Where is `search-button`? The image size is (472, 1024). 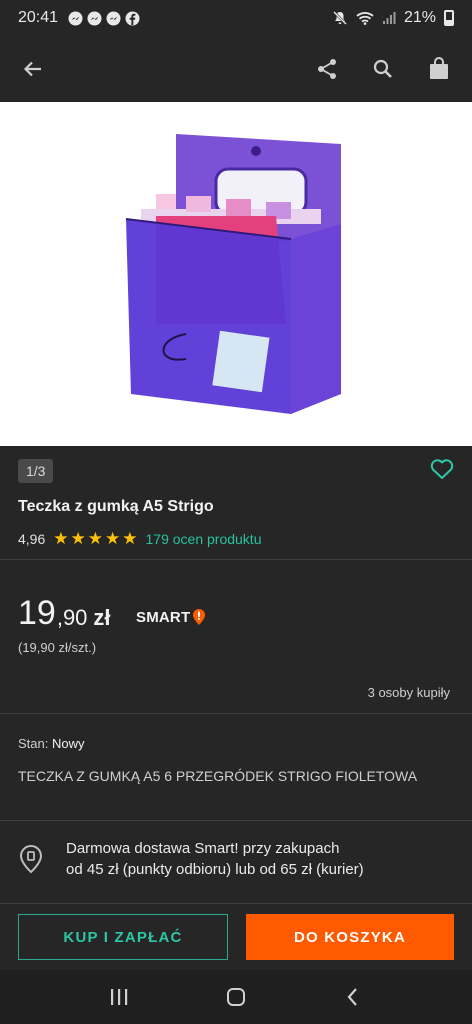
search-button is located at coordinates (383, 69).